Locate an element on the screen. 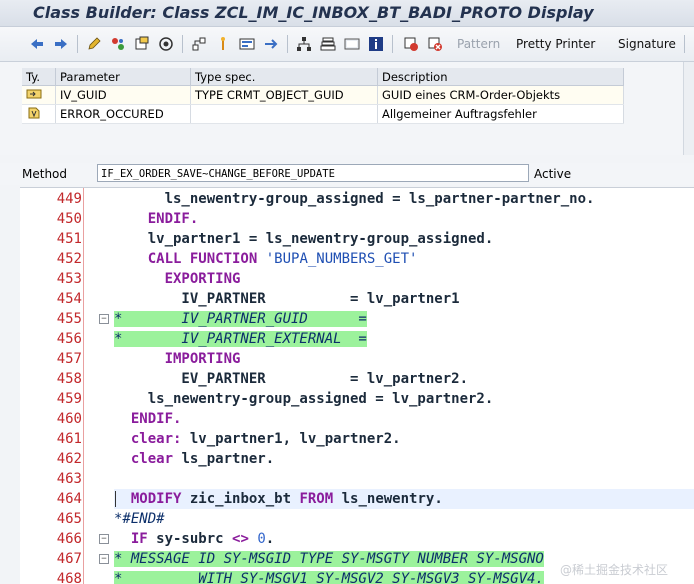 This screenshot has width=694, height=584. edit-pencil-icon is located at coordinates (94, 44).